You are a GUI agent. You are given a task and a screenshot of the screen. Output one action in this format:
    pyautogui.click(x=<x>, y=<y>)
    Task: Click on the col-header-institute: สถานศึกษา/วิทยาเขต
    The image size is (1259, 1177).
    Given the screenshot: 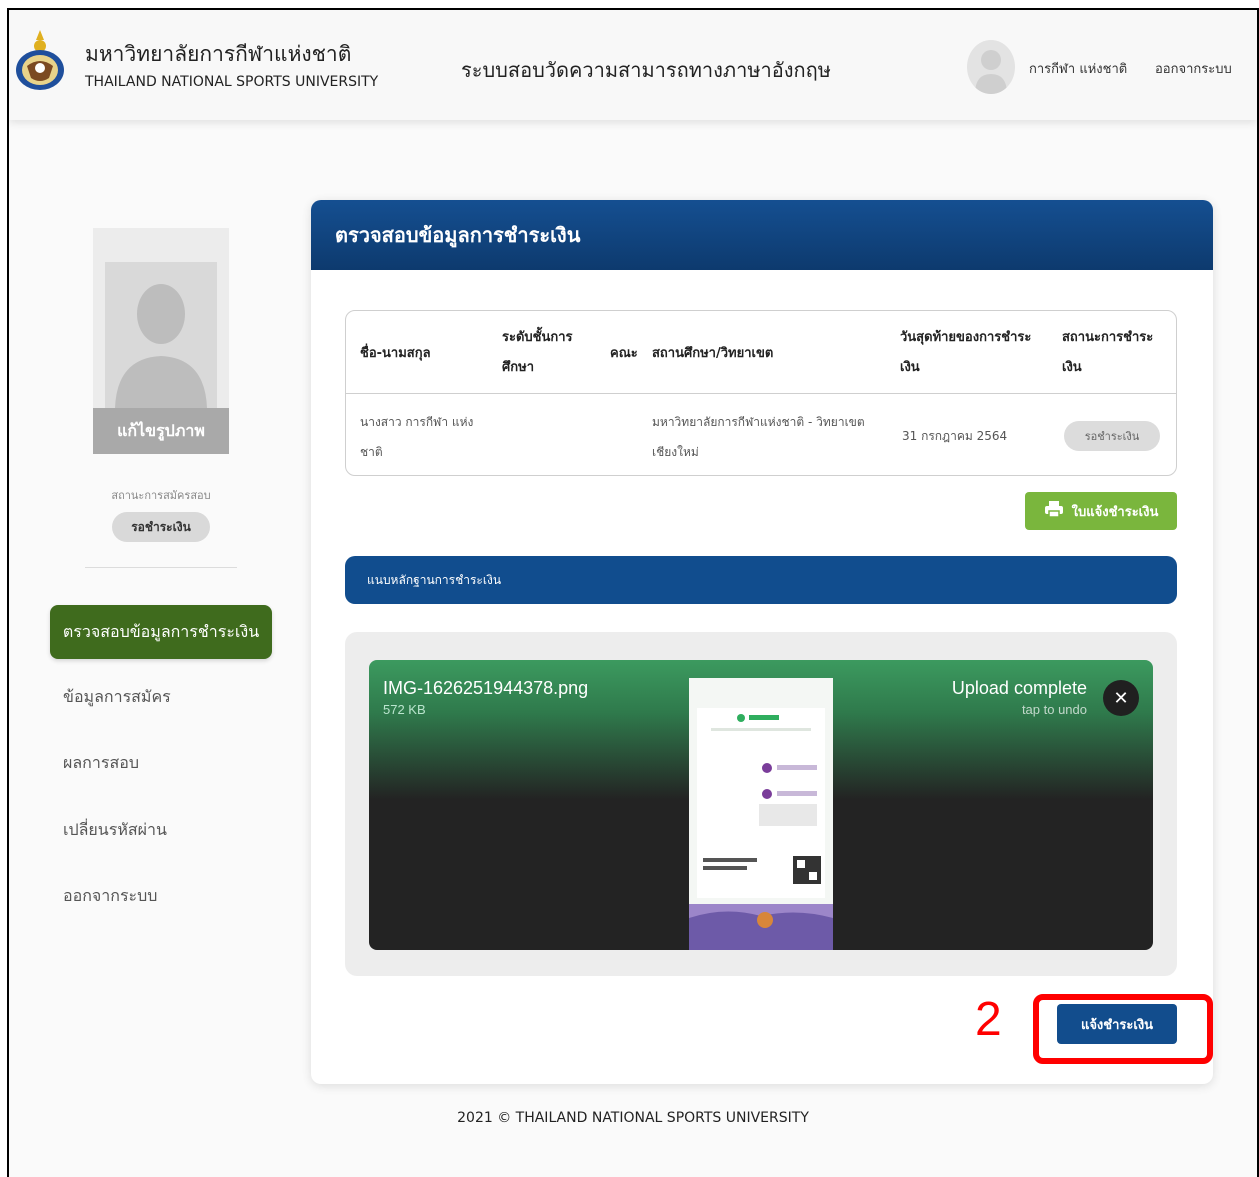 What is the action you would take?
    pyautogui.click(x=713, y=353)
    